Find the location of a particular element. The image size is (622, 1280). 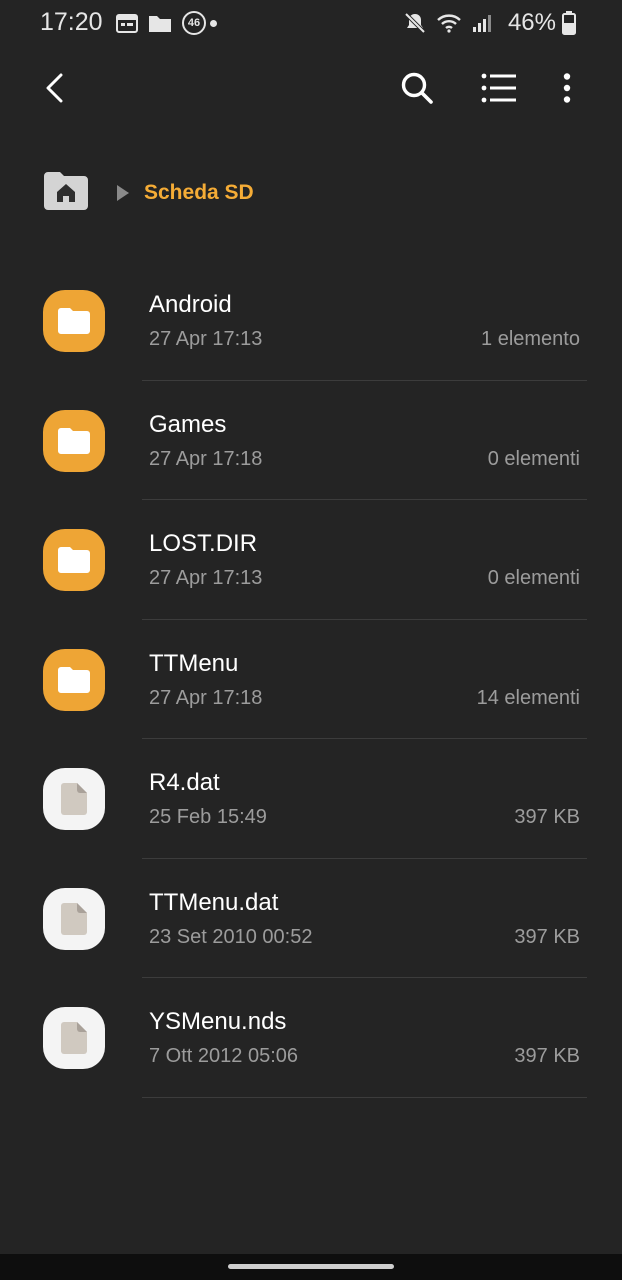

network-46-badge: 46 is located at coordinates (194, 23).